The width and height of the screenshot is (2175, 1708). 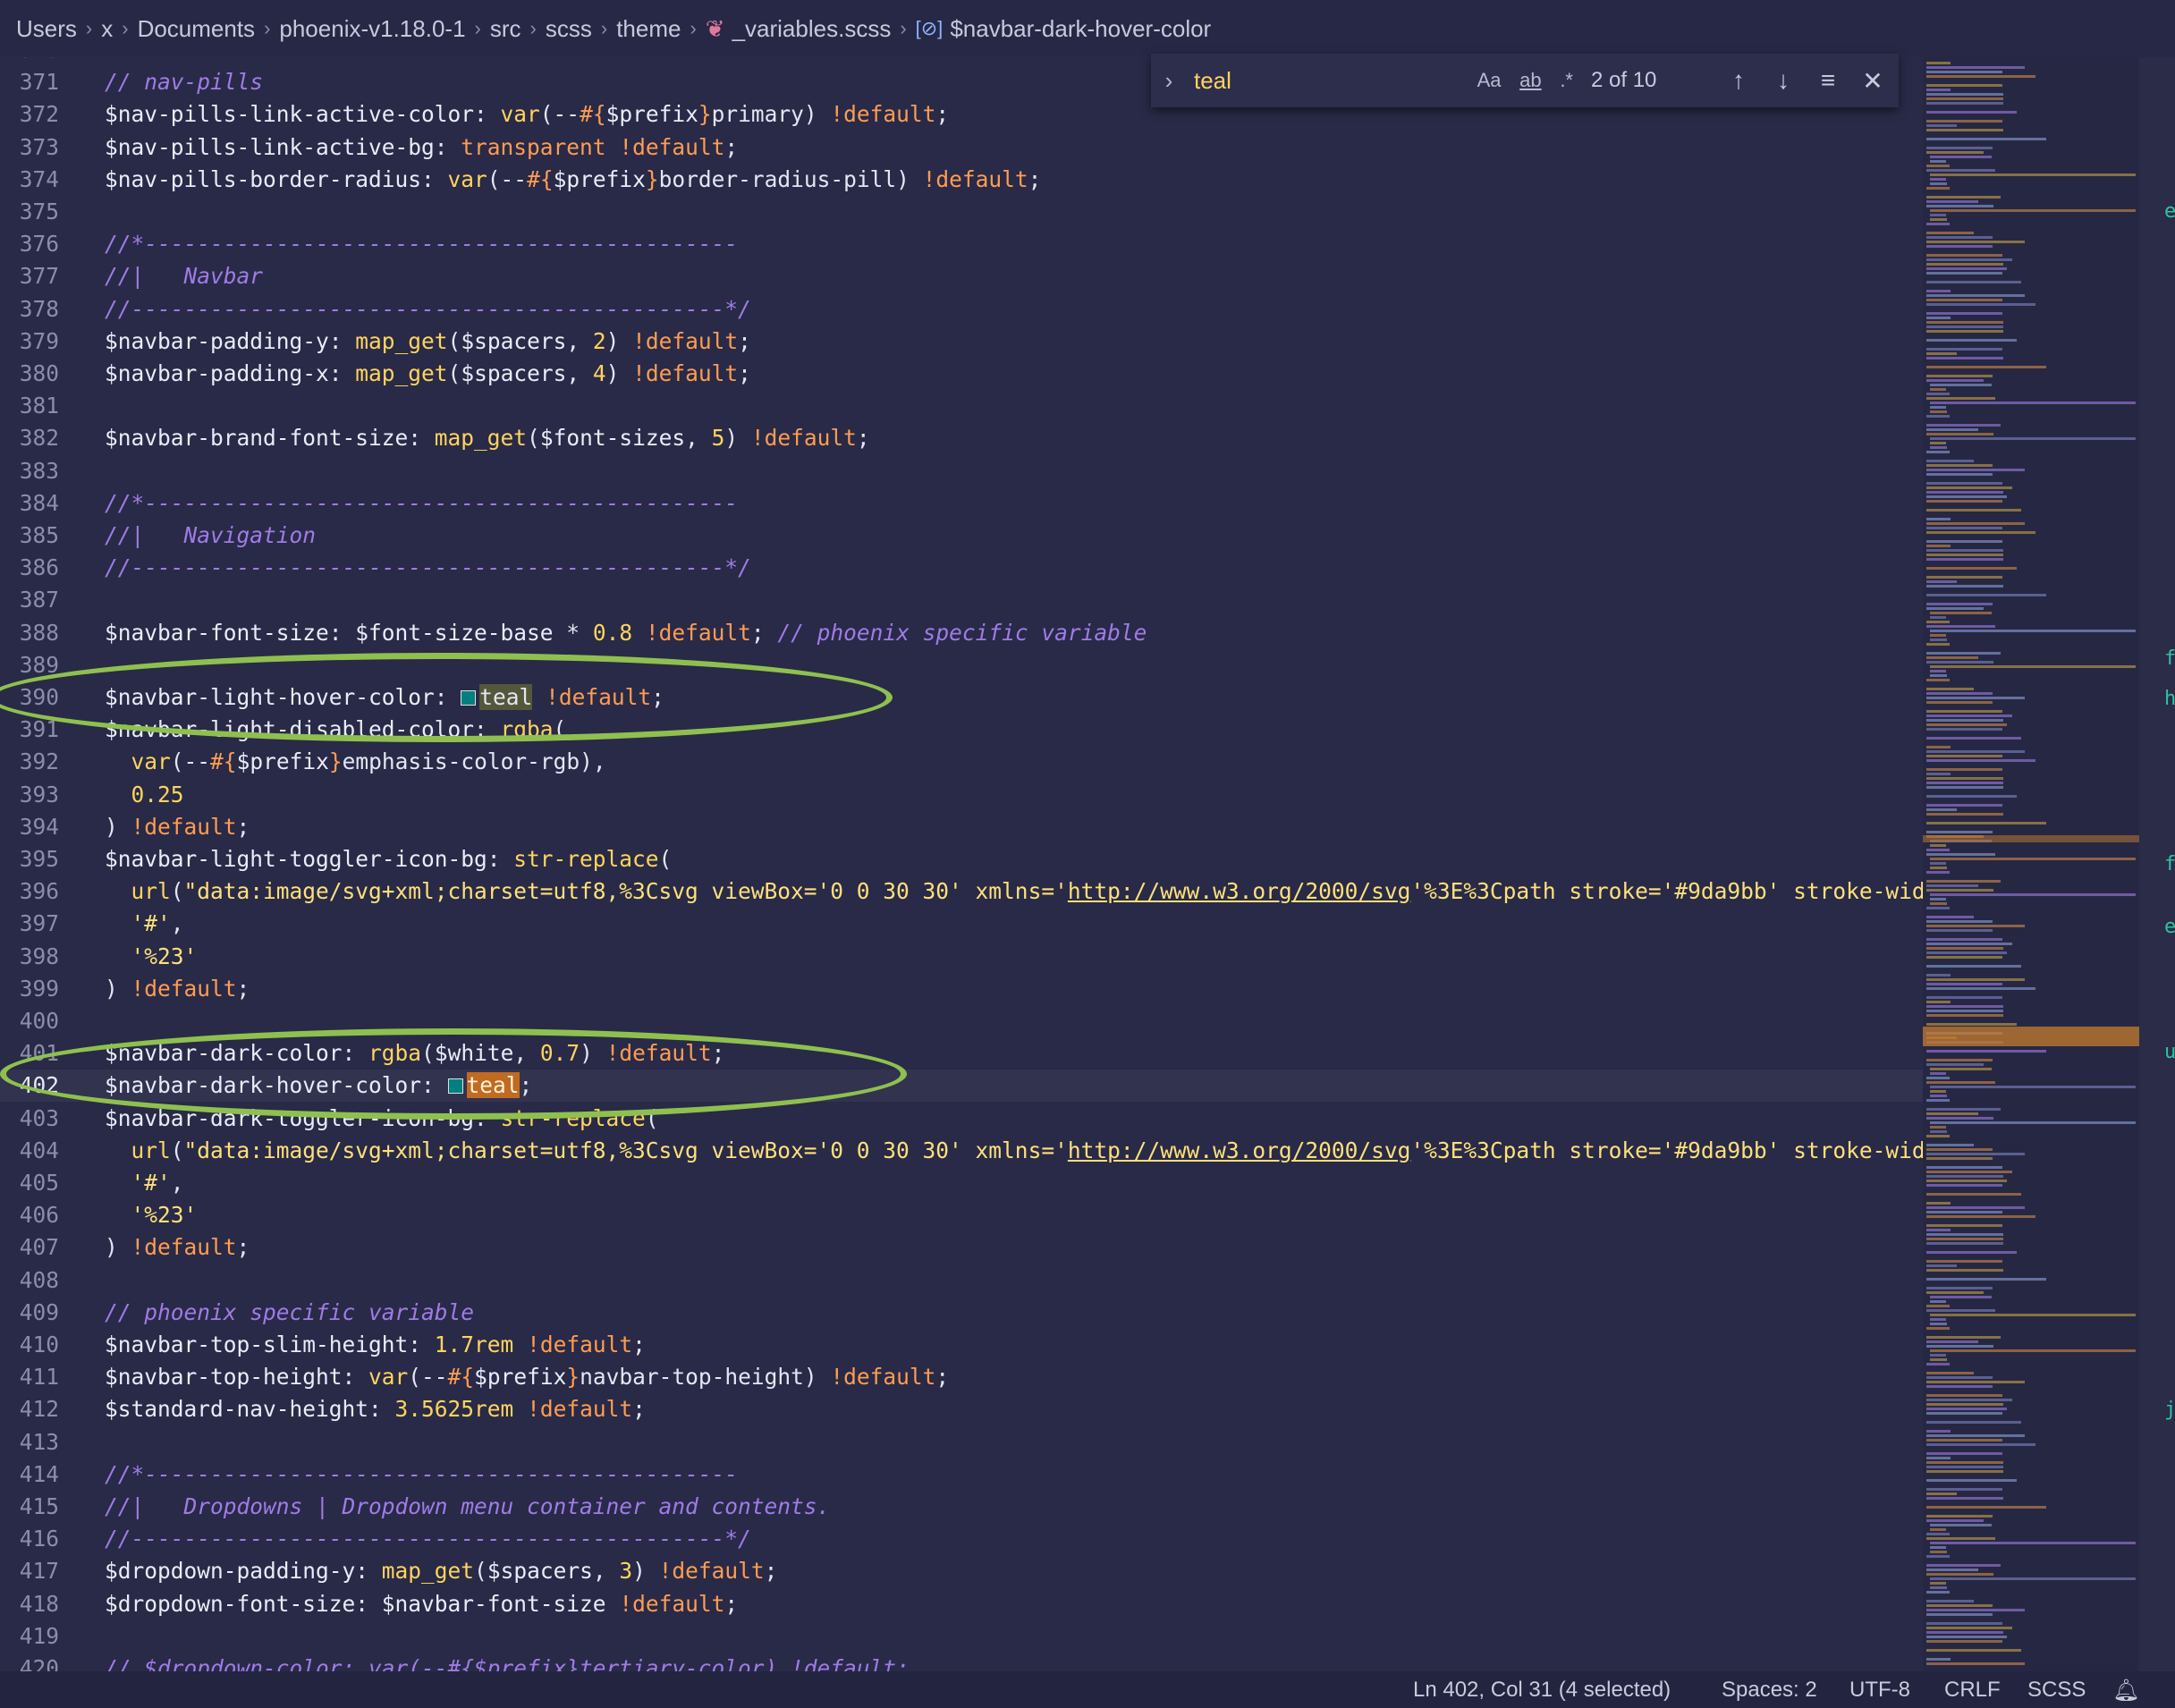 I want to click on code-text: 0.25, so click(x=144, y=795).